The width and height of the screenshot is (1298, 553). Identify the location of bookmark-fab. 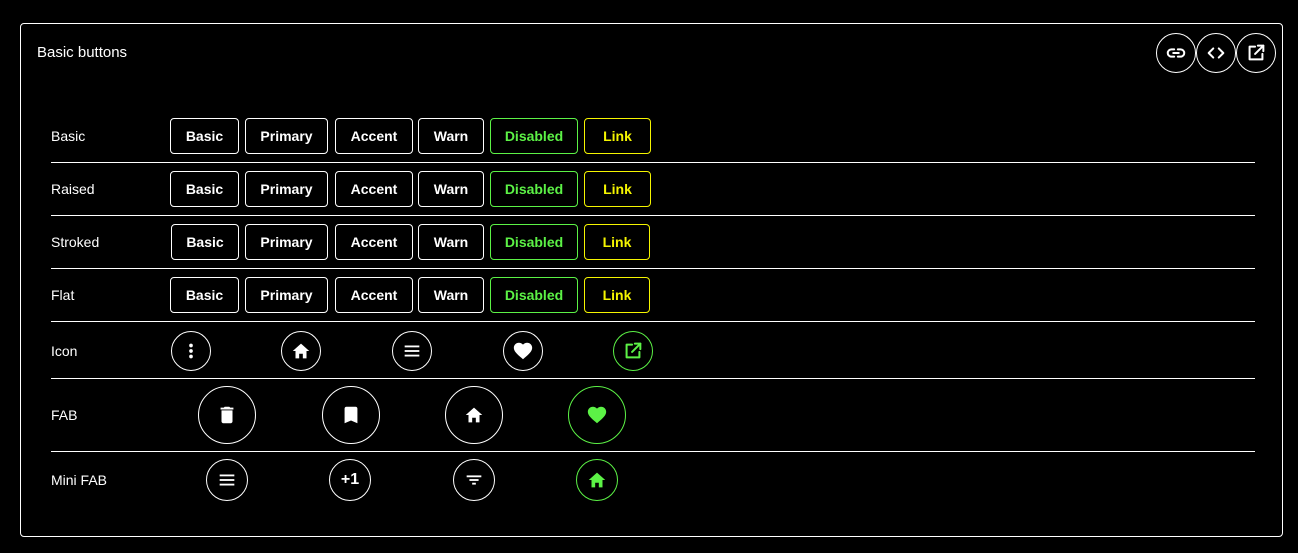
(351, 415).